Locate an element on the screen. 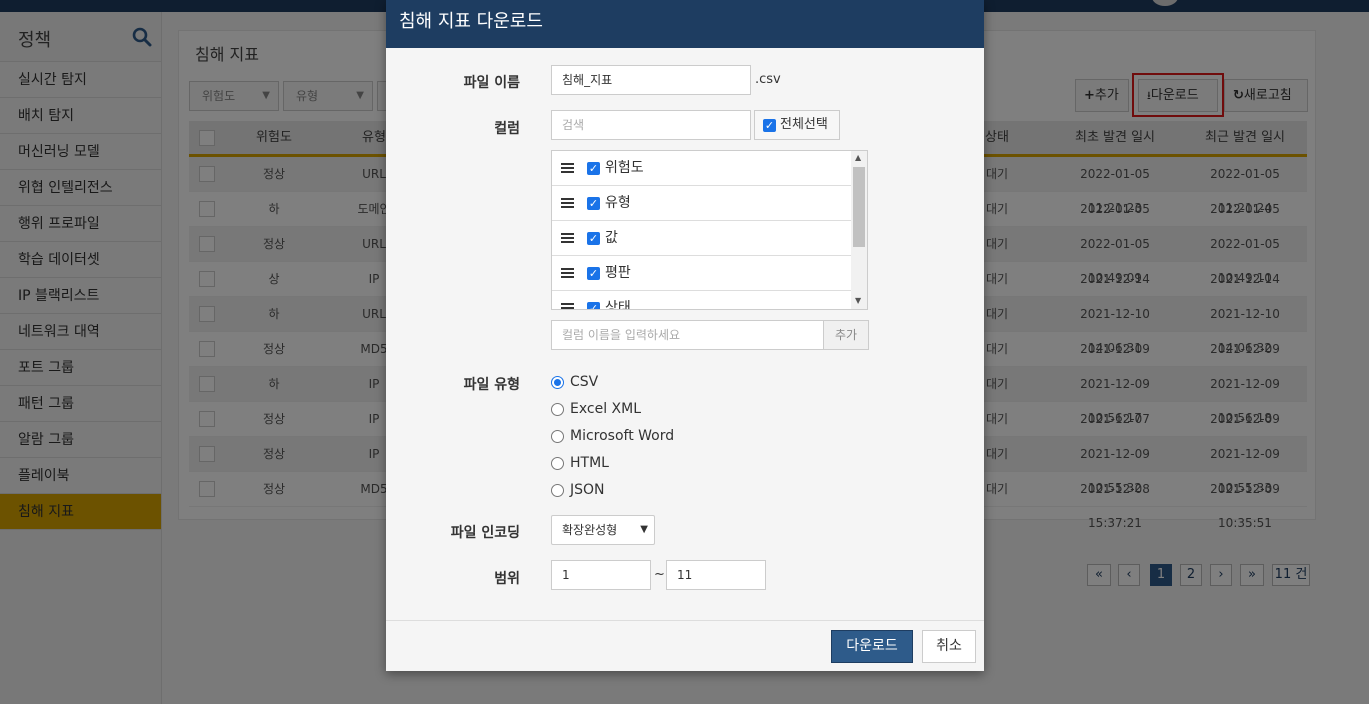 The width and height of the screenshot is (1369, 704). column-list-scrollbar: ▲ ▼ is located at coordinates (859, 230).